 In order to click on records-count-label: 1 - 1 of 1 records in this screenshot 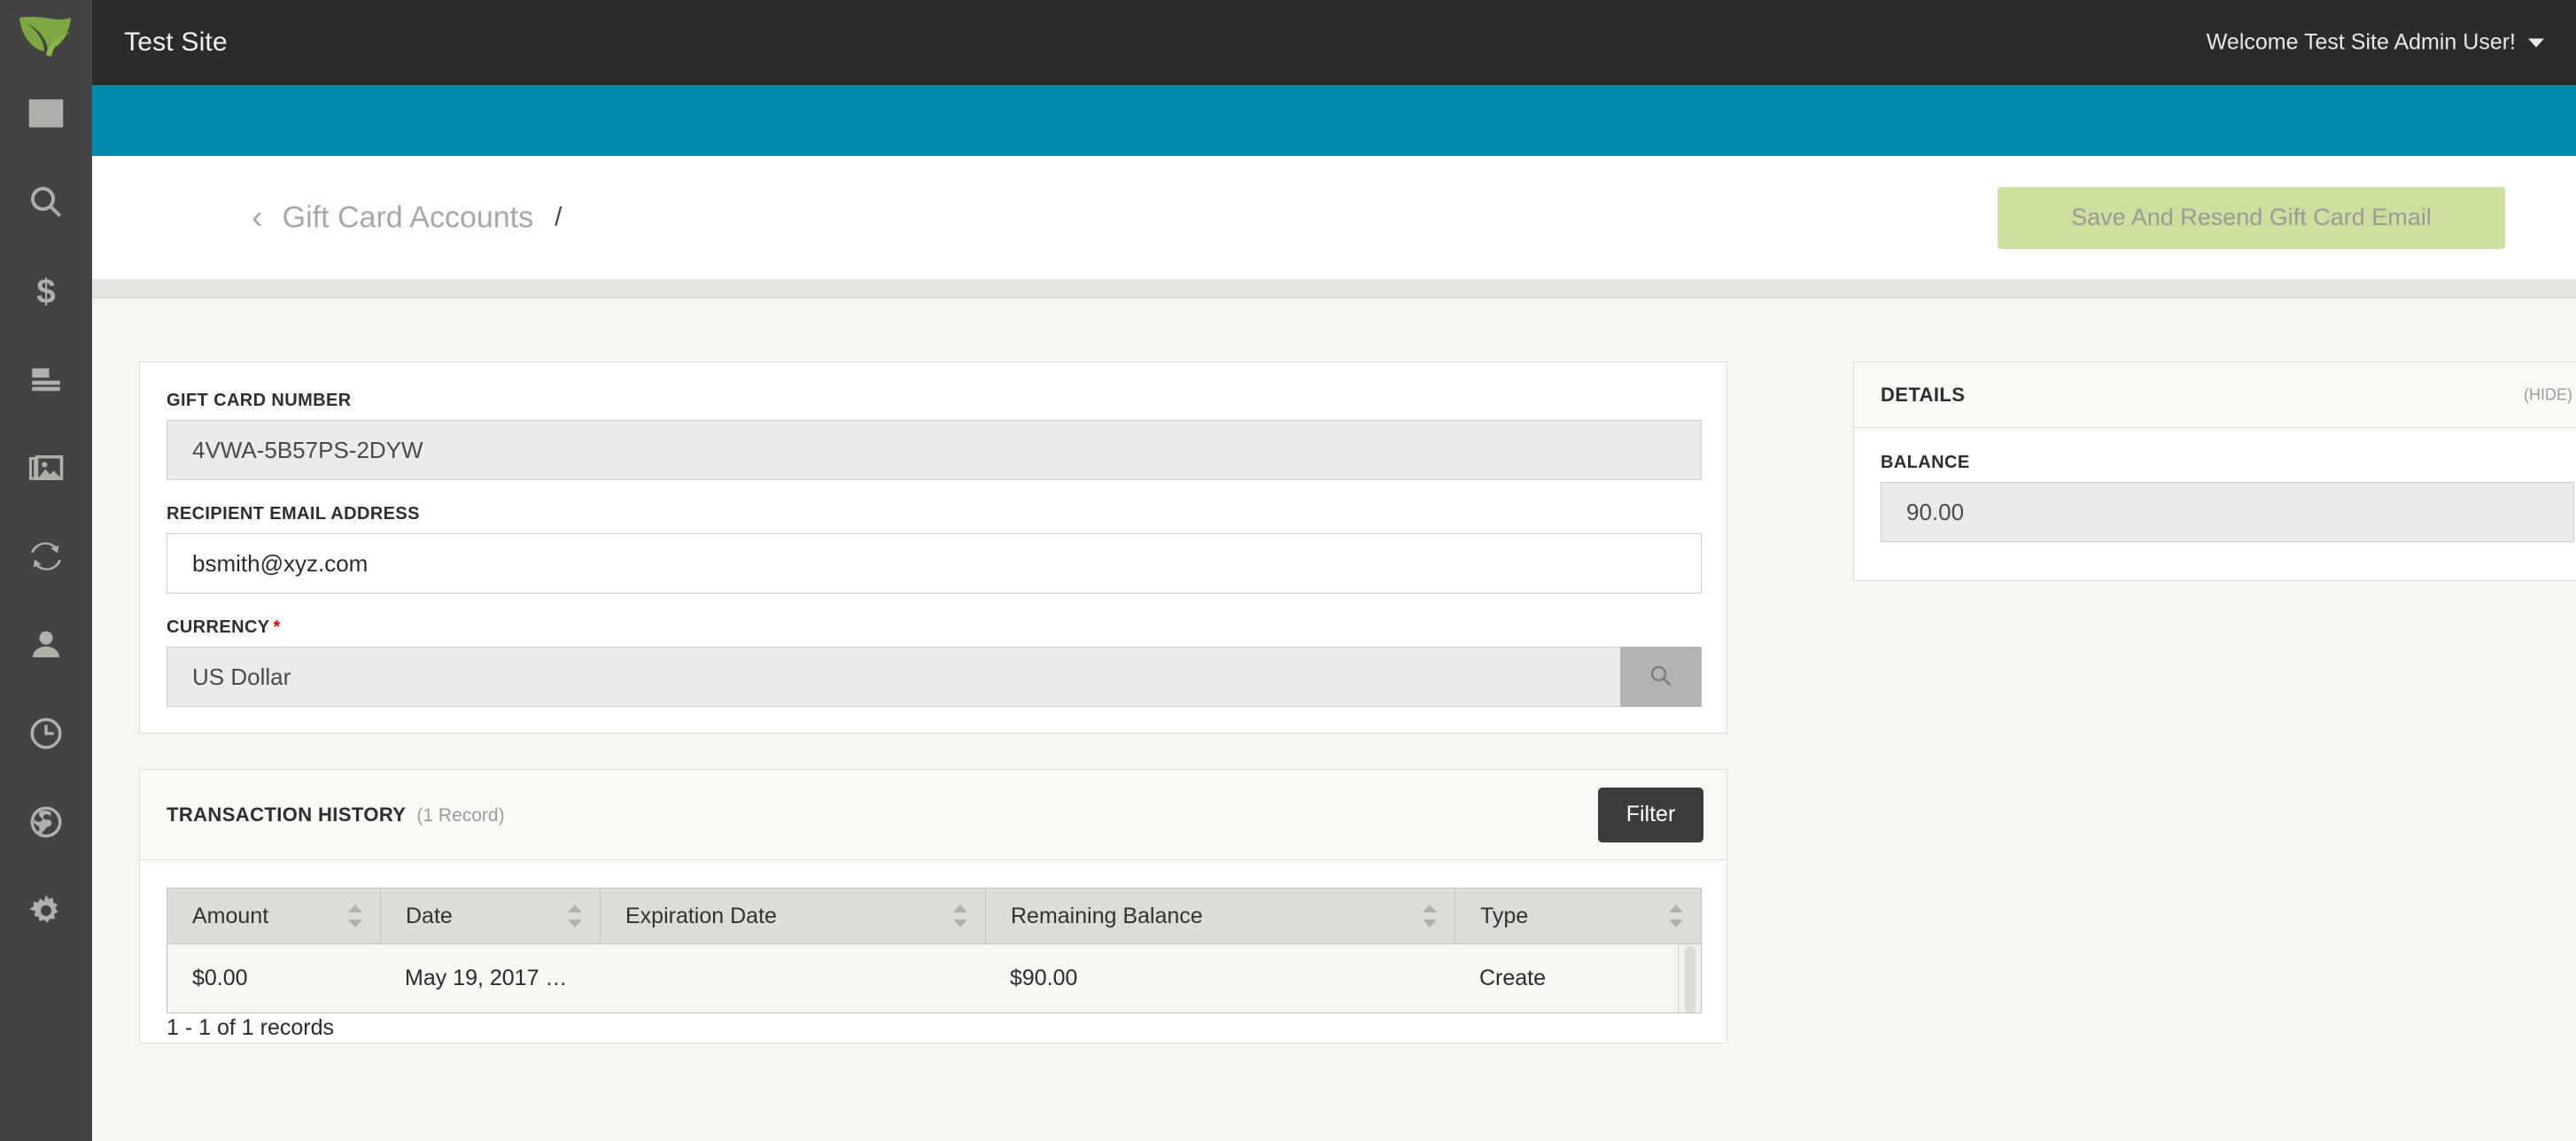, I will do `click(250, 1027)`.